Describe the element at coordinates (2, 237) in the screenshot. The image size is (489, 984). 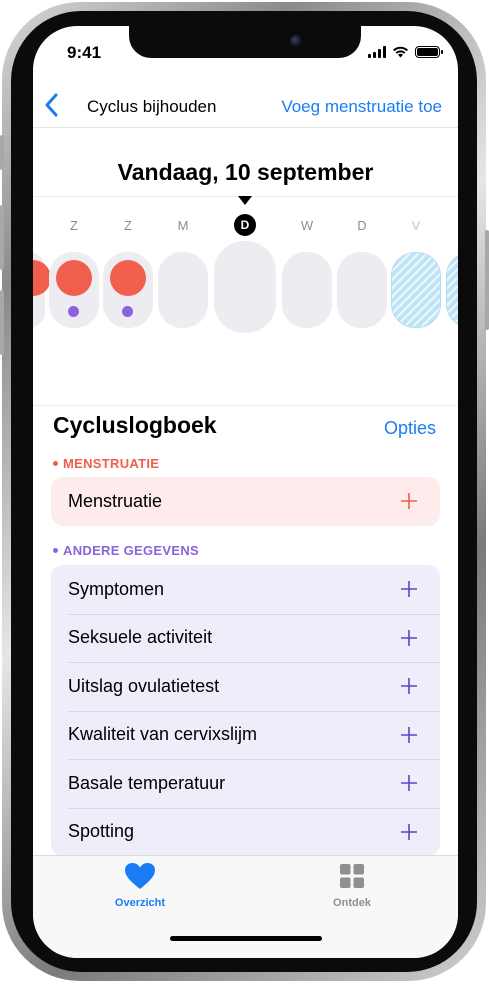
I see `volume-up-button` at that location.